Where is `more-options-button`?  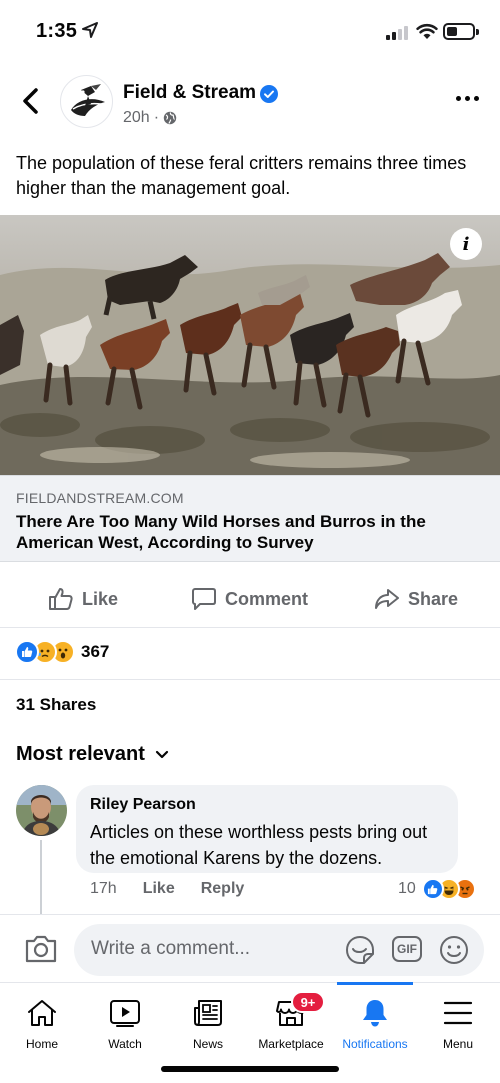
more-options-button is located at coordinates (467, 98).